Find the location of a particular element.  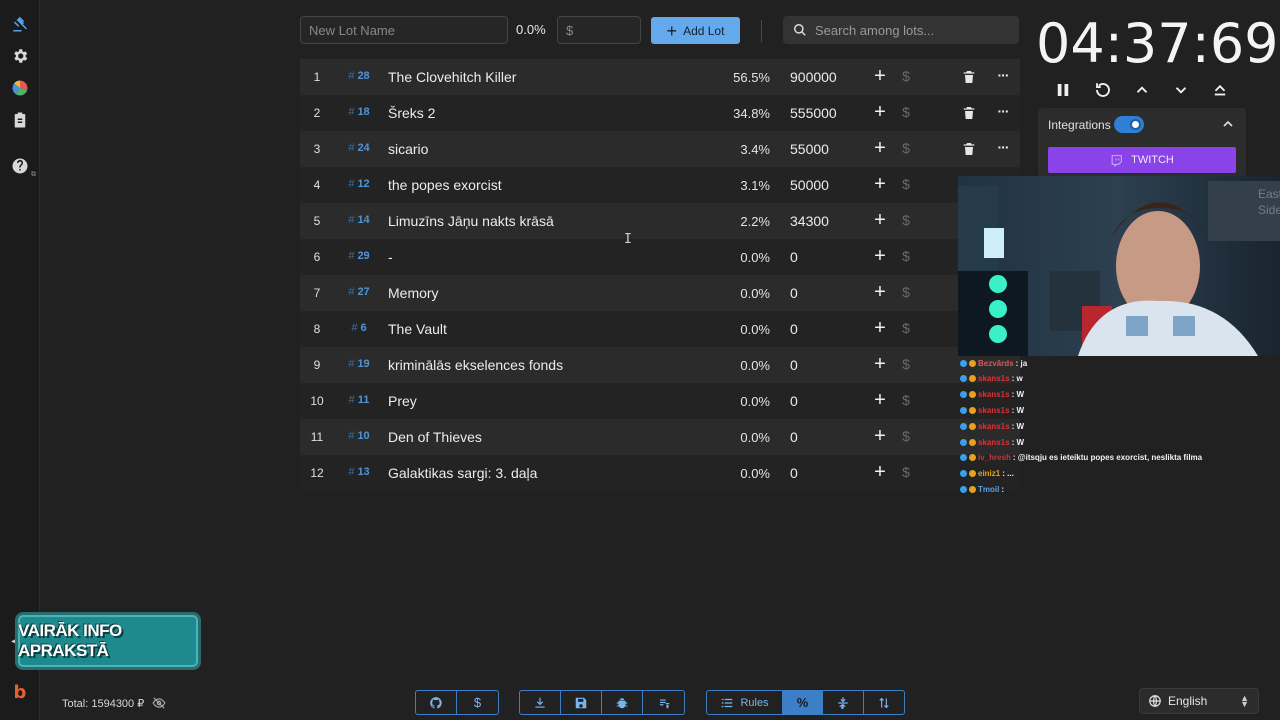

download-icon is located at coordinates (540, 702).